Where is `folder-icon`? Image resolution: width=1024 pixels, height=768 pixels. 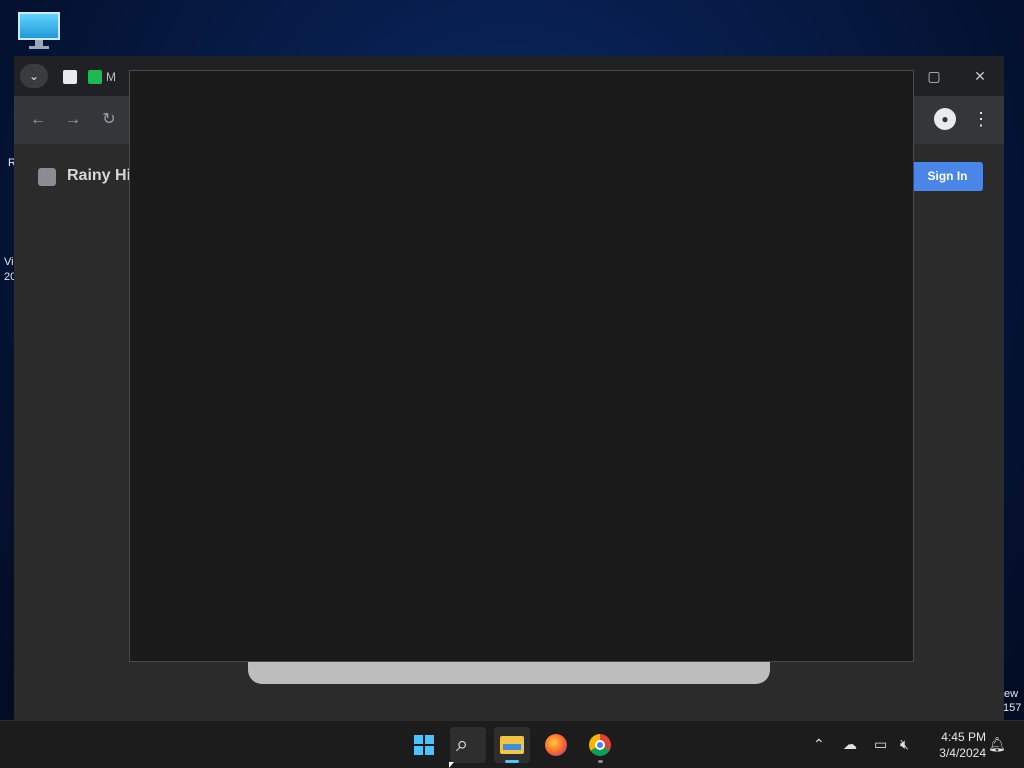 folder-icon is located at coordinates (512, 745).